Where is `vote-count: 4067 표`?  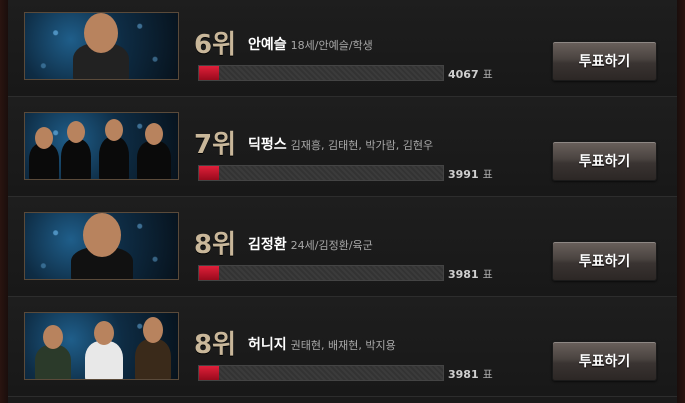 vote-count: 4067 표 is located at coordinates (470, 74).